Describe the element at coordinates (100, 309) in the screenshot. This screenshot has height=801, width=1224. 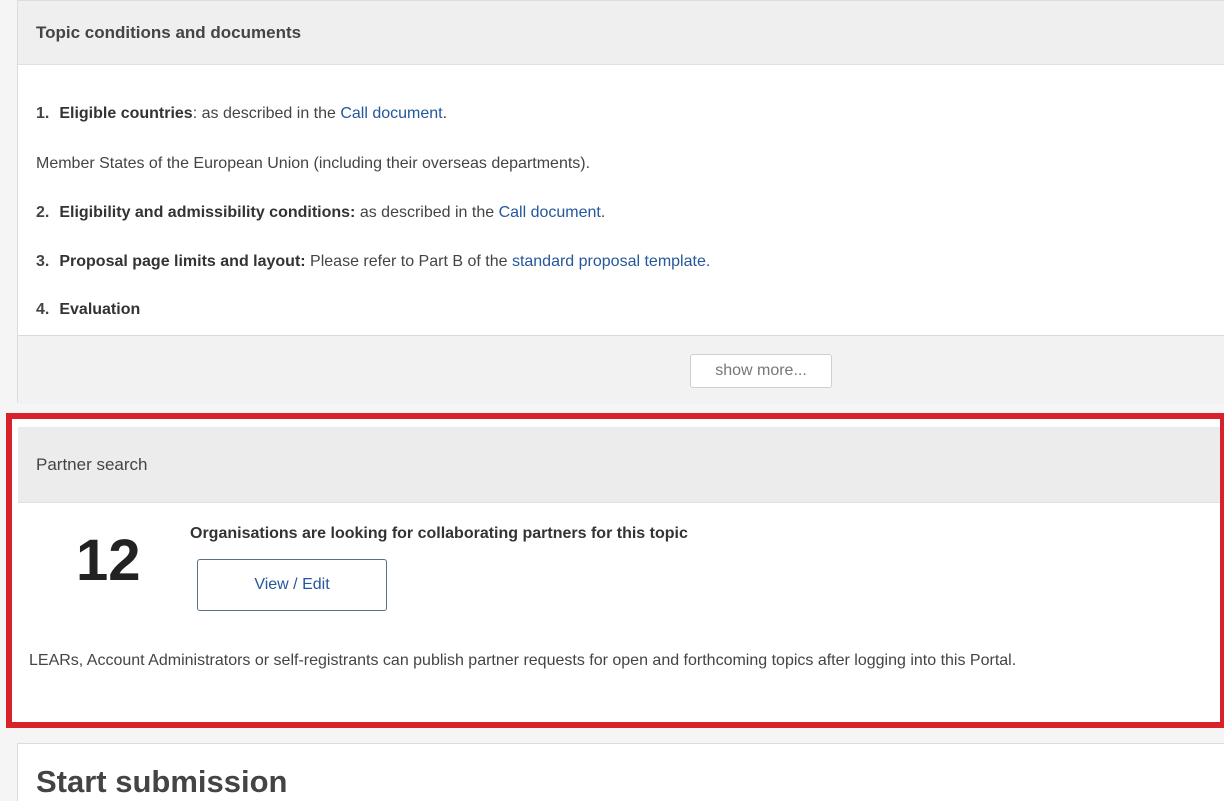
I see `condition-label: Evaluation` at that location.